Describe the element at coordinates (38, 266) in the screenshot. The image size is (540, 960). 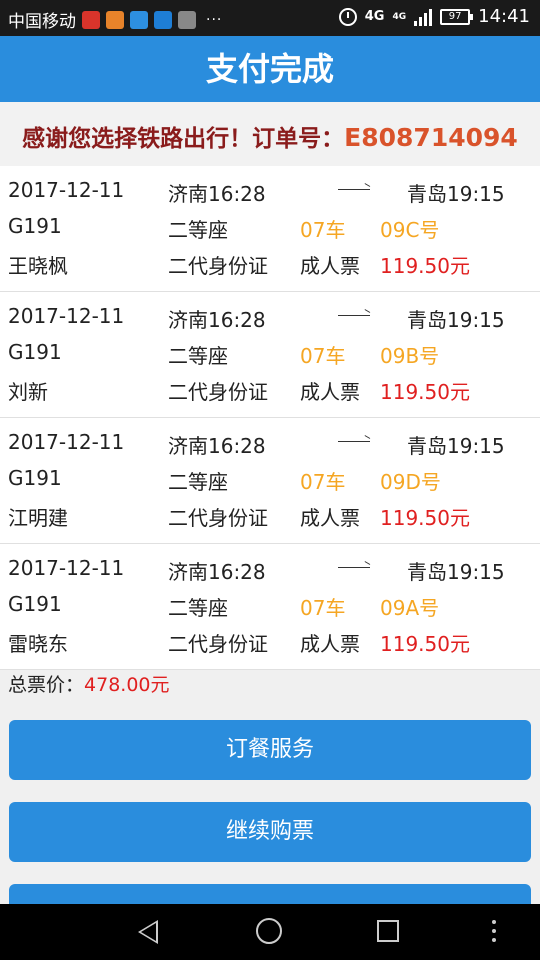
I see `passenger-name: 王晓枫` at that location.